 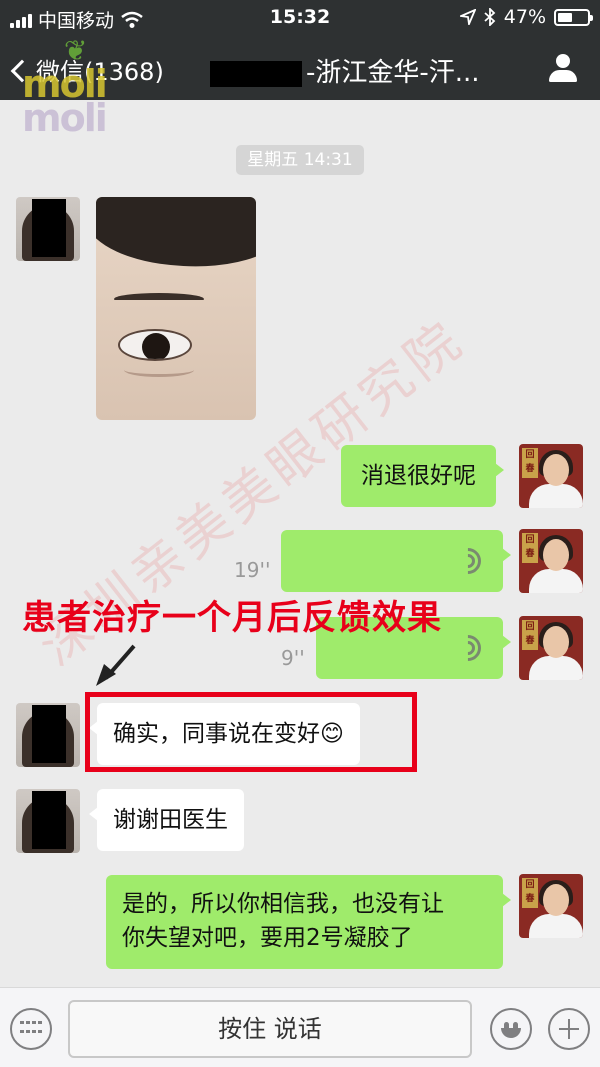 What do you see at coordinates (490, 17) in the screenshot?
I see `bluetooth-icon` at bounding box center [490, 17].